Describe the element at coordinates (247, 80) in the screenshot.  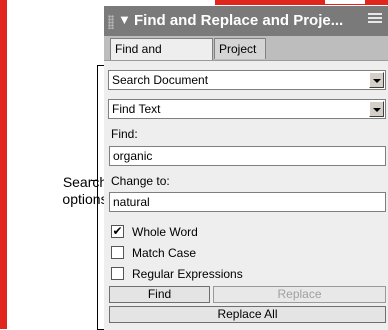
I see `search-scope-select: Search Document` at that location.